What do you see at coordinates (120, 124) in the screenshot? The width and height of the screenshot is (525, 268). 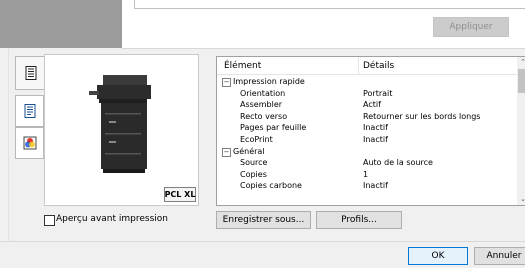 I see `printer-image` at bounding box center [120, 124].